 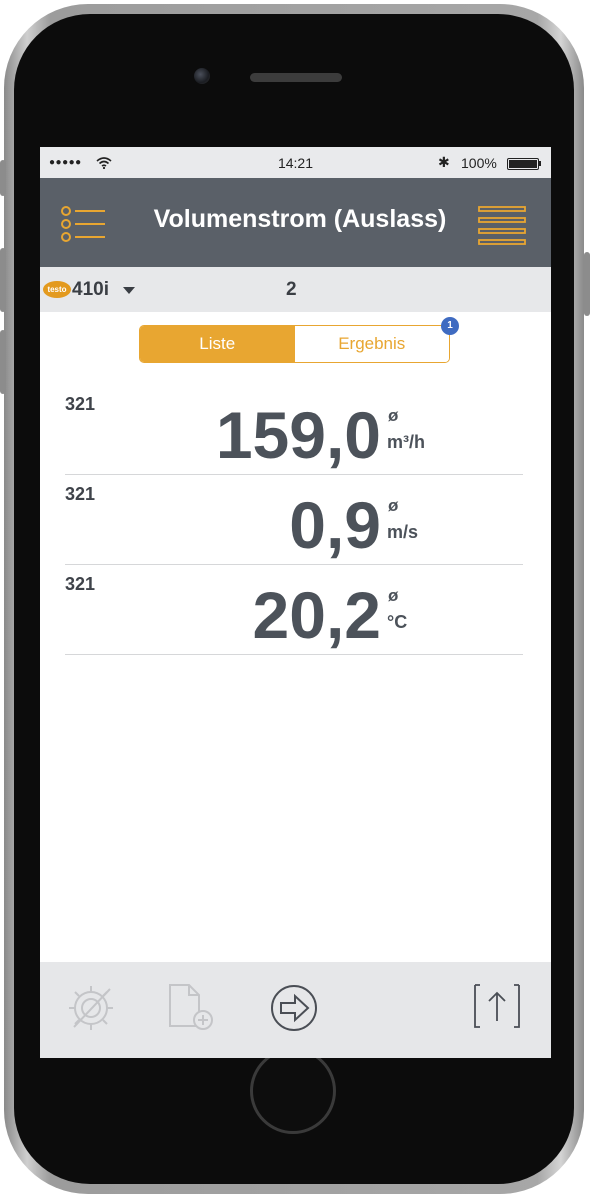 I want to click on new-file-icon, so click(x=192, y=1007).